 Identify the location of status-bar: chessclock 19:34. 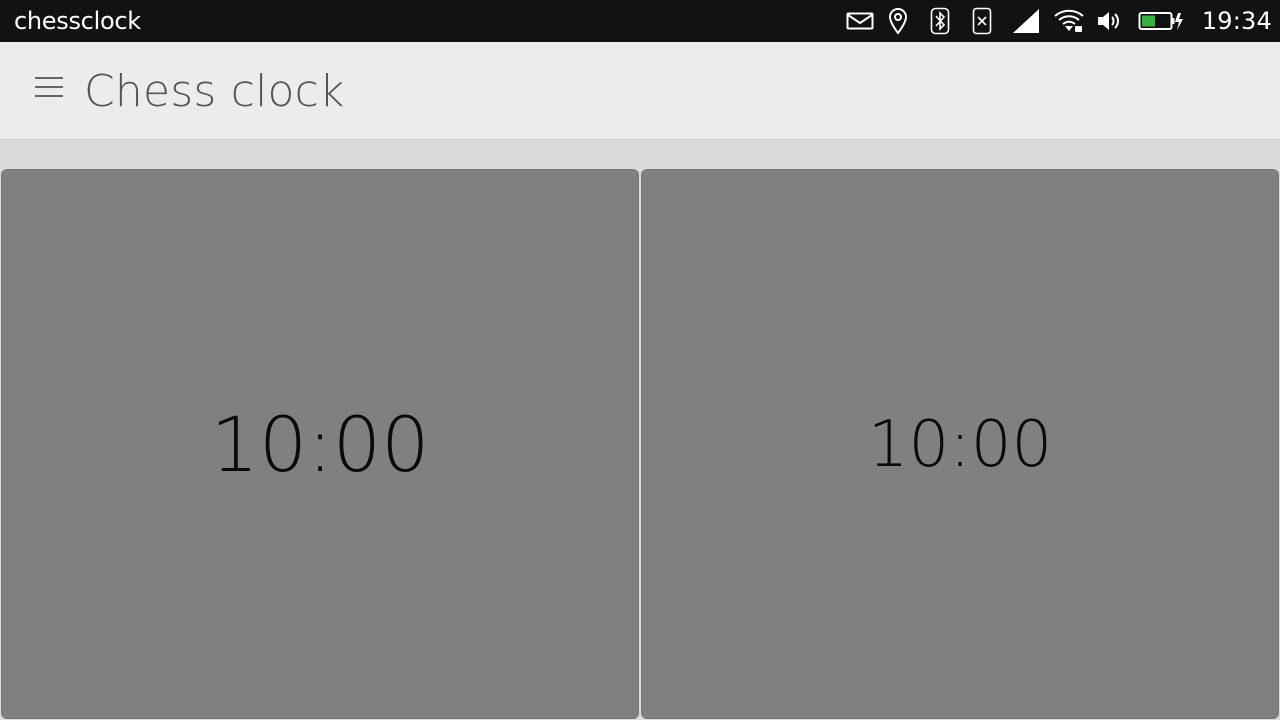
(640, 21).